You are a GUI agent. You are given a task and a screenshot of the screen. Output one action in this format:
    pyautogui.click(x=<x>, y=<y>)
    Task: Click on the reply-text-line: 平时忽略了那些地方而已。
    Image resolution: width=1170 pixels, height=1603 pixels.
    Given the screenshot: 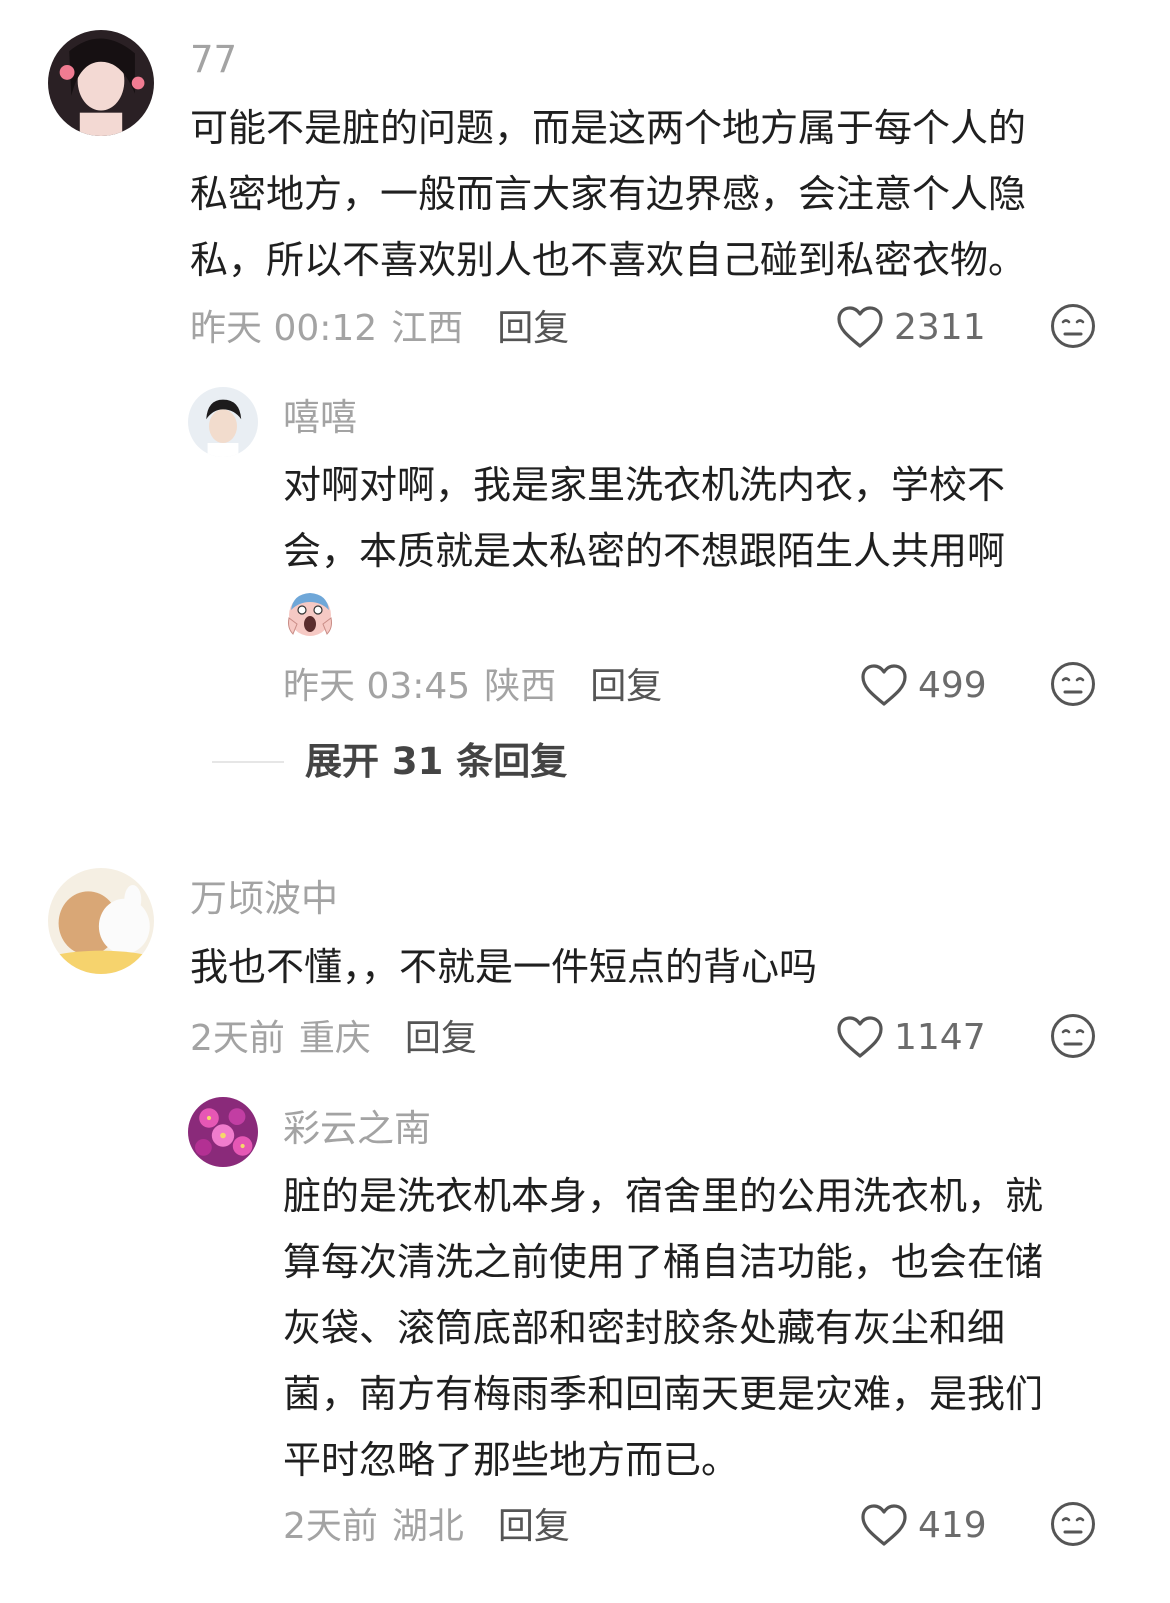 What is the action you would take?
    pyautogui.click(x=511, y=1460)
    